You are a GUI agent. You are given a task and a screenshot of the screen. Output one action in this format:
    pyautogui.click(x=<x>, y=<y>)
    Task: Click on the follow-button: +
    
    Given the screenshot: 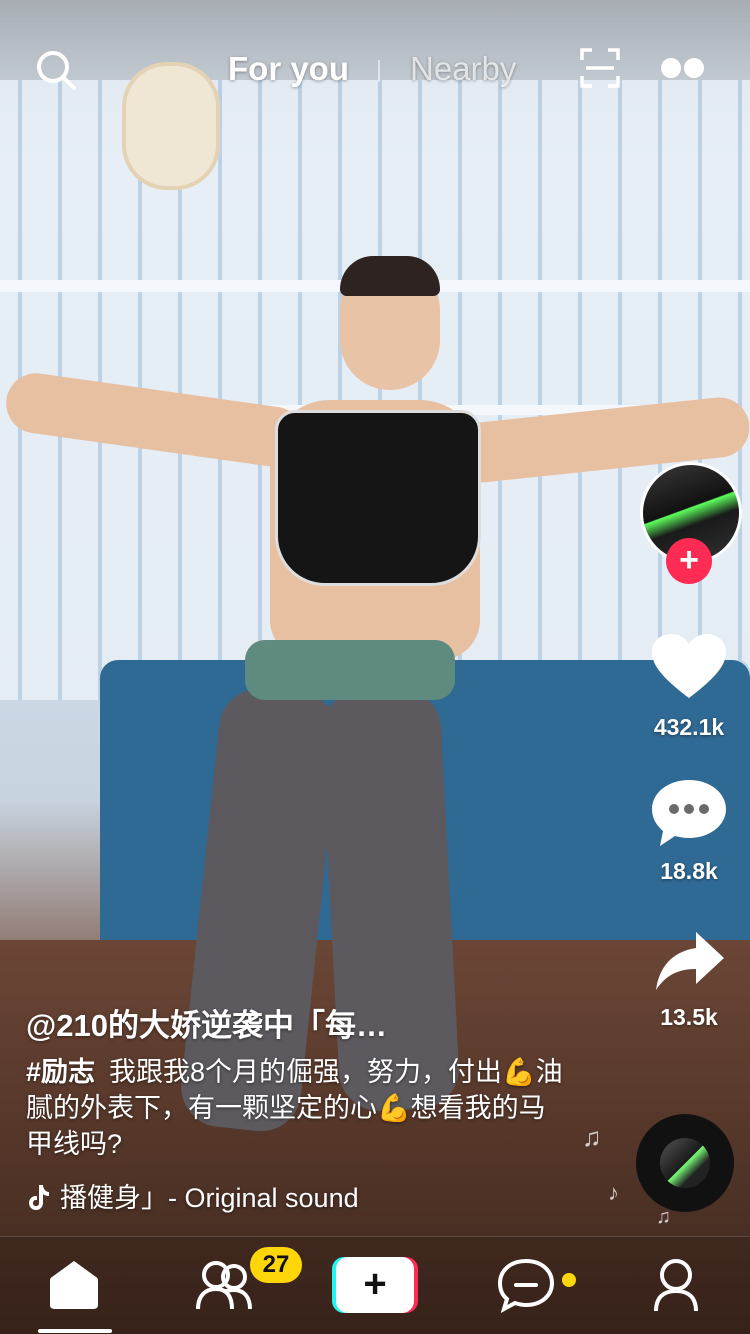 What is the action you would take?
    pyautogui.click(x=689, y=561)
    